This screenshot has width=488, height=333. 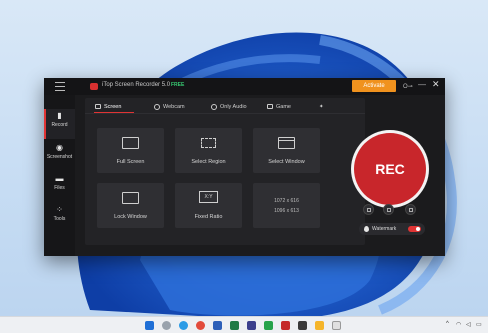 I want to click on tab-only-audio: Only Audio, so click(x=229, y=106).